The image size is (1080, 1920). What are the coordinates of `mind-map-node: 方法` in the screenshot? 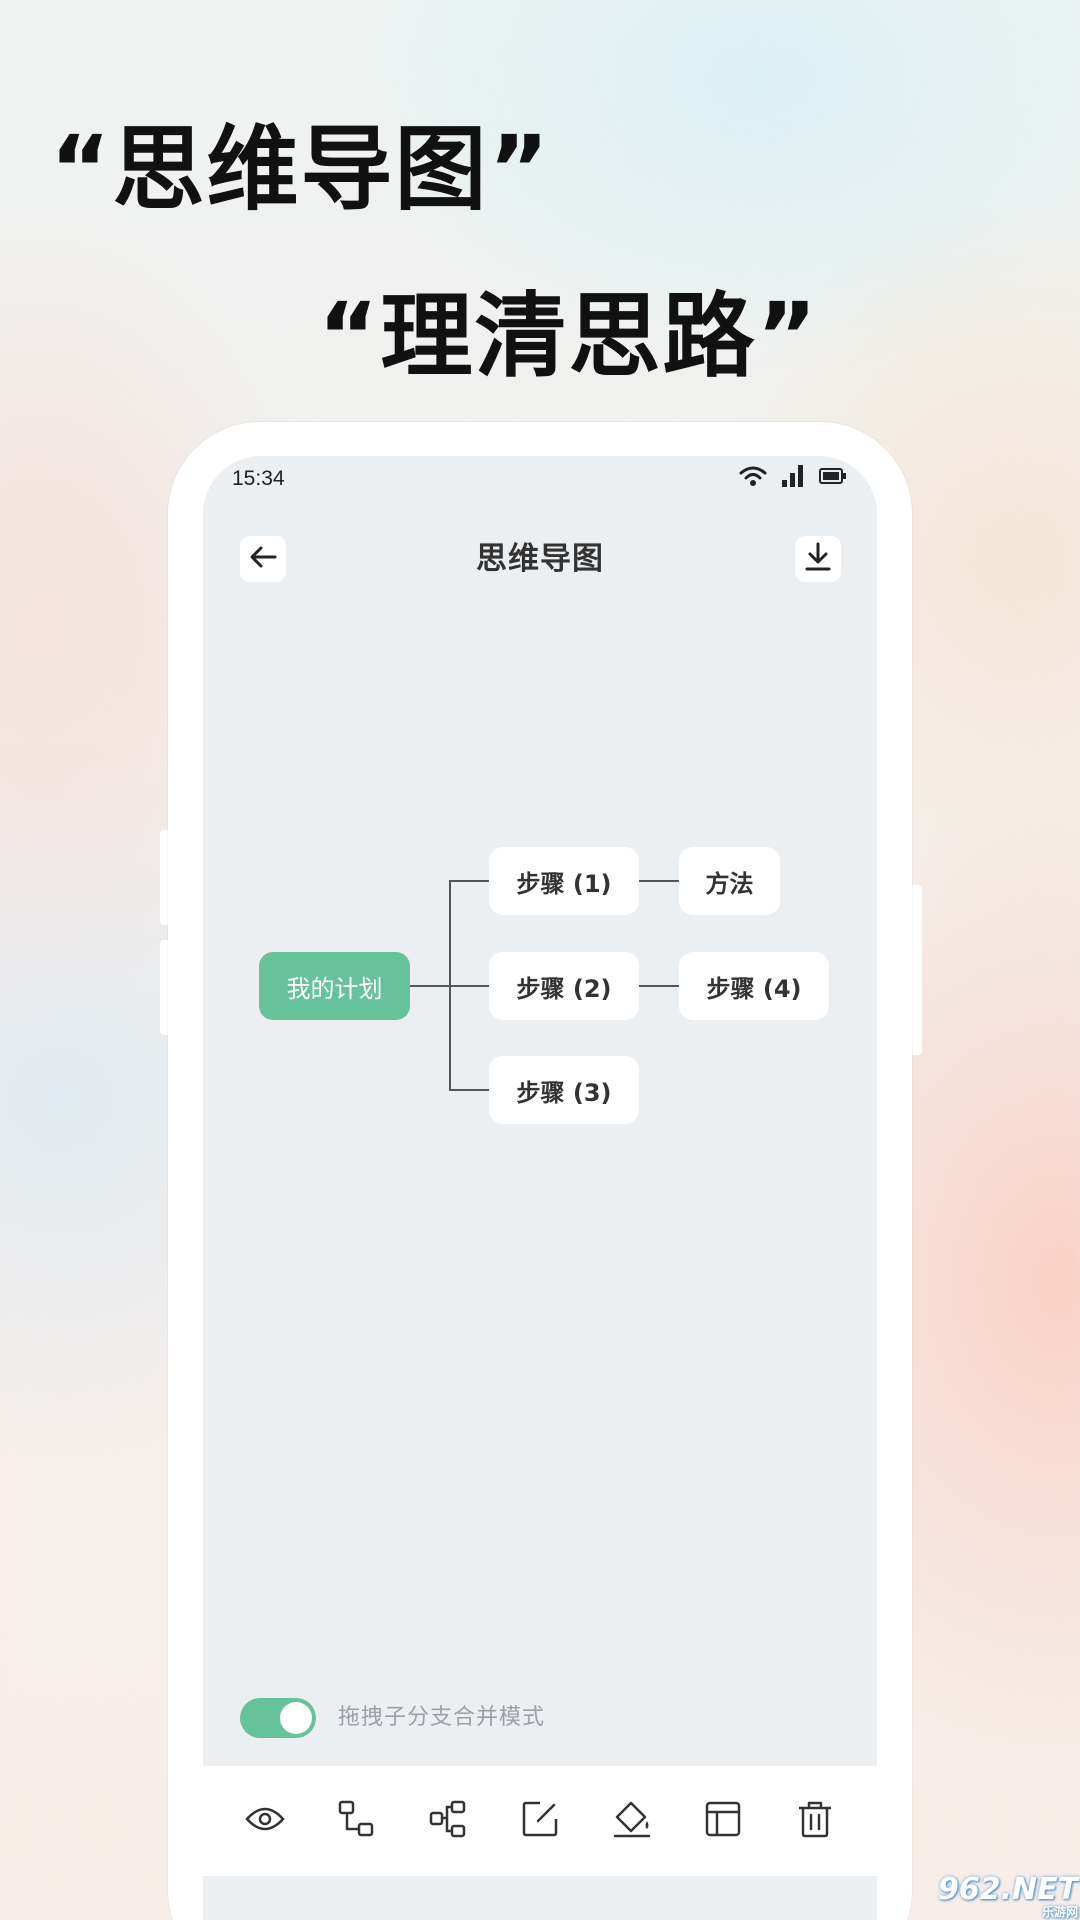 It's located at (729, 881).